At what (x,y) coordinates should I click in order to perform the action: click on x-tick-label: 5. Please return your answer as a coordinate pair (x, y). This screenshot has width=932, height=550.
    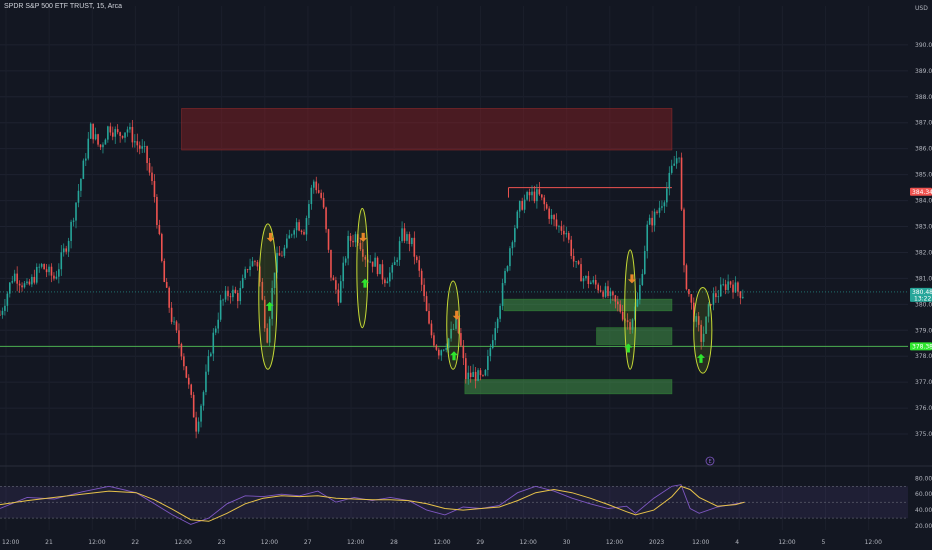
    Looking at the image, I should click on (823, 542).